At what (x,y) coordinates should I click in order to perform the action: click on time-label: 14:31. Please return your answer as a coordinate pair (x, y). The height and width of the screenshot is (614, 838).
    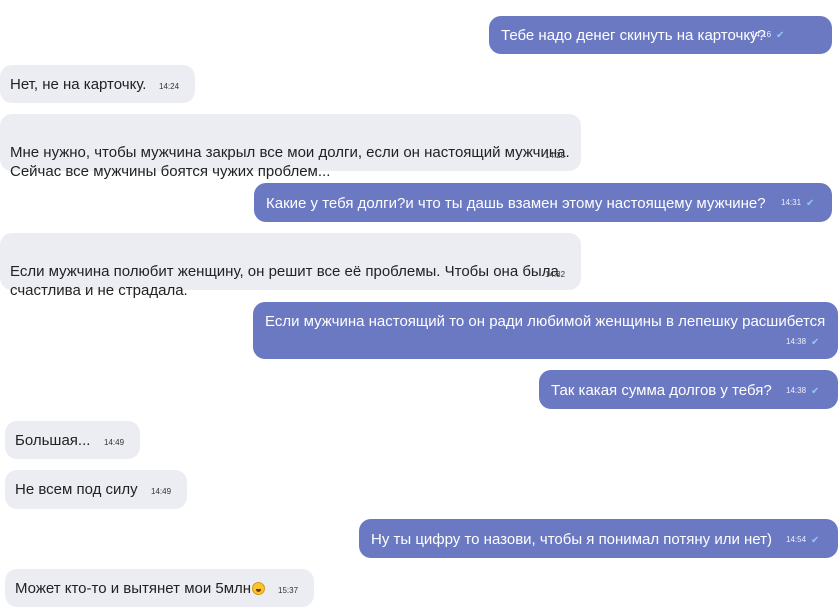
    Looking at the image, I should click on (791, 202).